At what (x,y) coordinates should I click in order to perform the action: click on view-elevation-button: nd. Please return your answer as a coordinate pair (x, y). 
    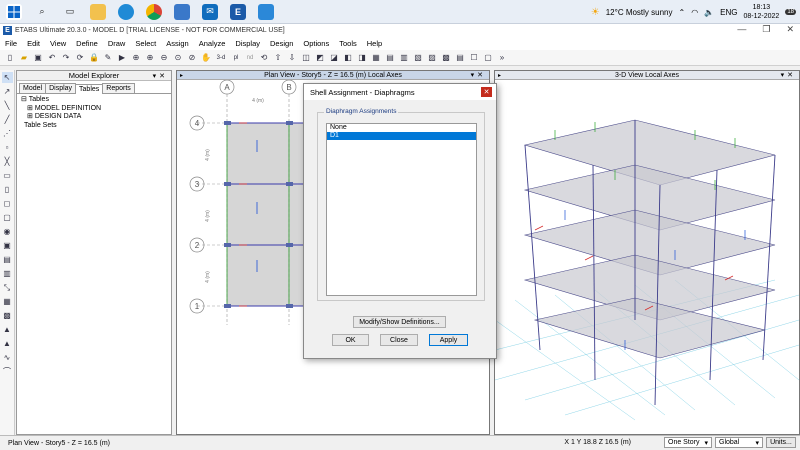
    Looking at the image, I should click on (250, 58).